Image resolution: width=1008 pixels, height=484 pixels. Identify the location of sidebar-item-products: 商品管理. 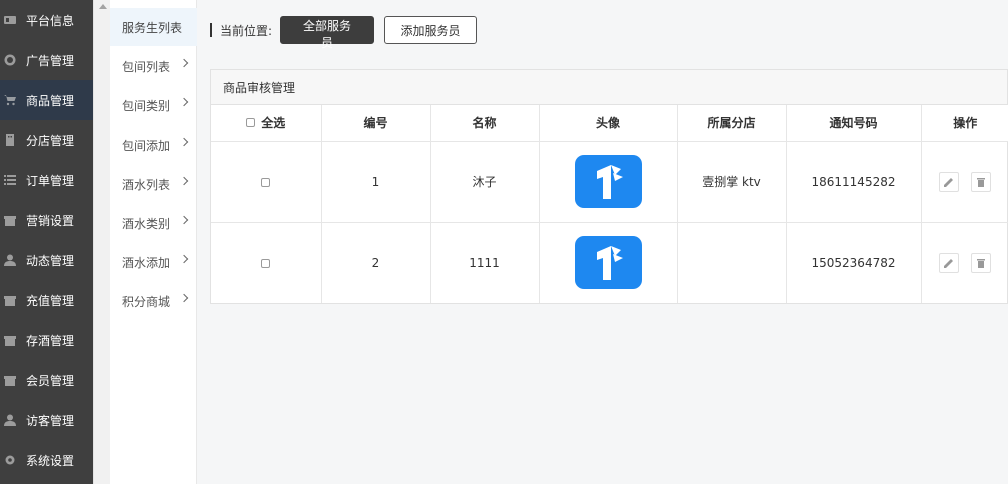
(46, 100).